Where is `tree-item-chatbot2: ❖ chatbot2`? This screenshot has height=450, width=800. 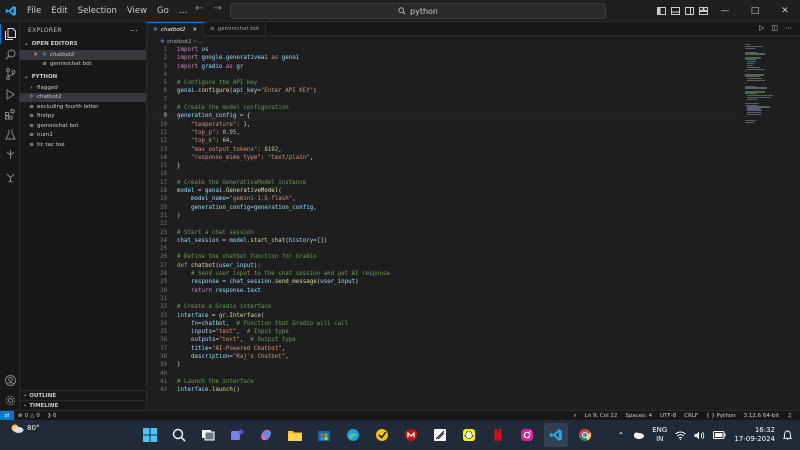
tree-item-chatbot2: ❖ chatbot2 is located at coordinates (83, 97).